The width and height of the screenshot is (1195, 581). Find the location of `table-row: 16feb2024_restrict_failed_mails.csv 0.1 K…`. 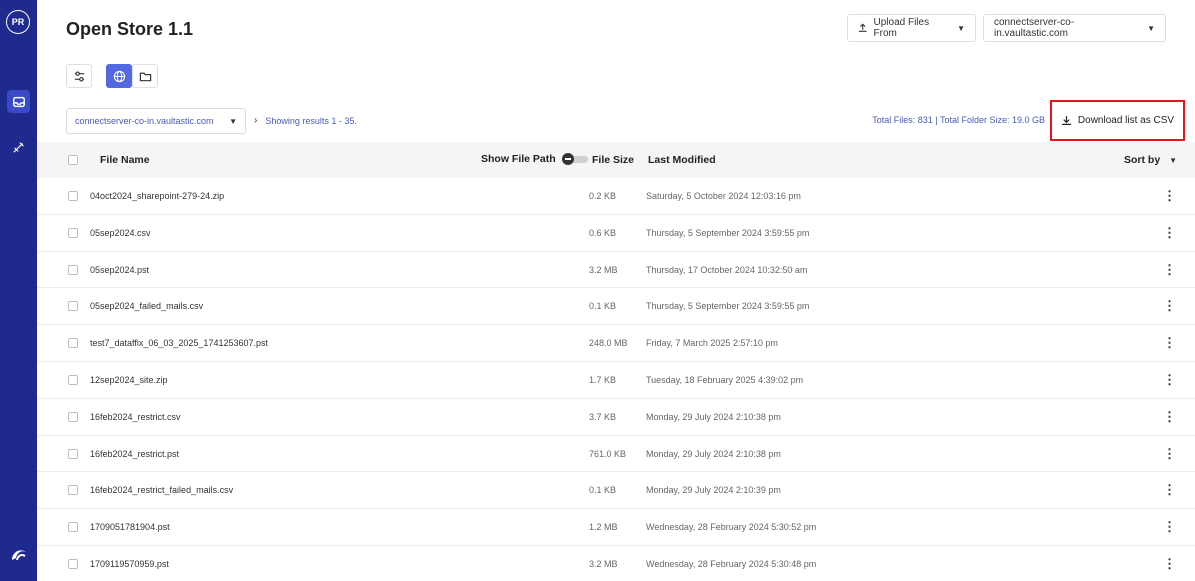

table-row: 16feb2024_restrict_failed_mails.csv 0.1 K… is located at coordinates (616, 491).